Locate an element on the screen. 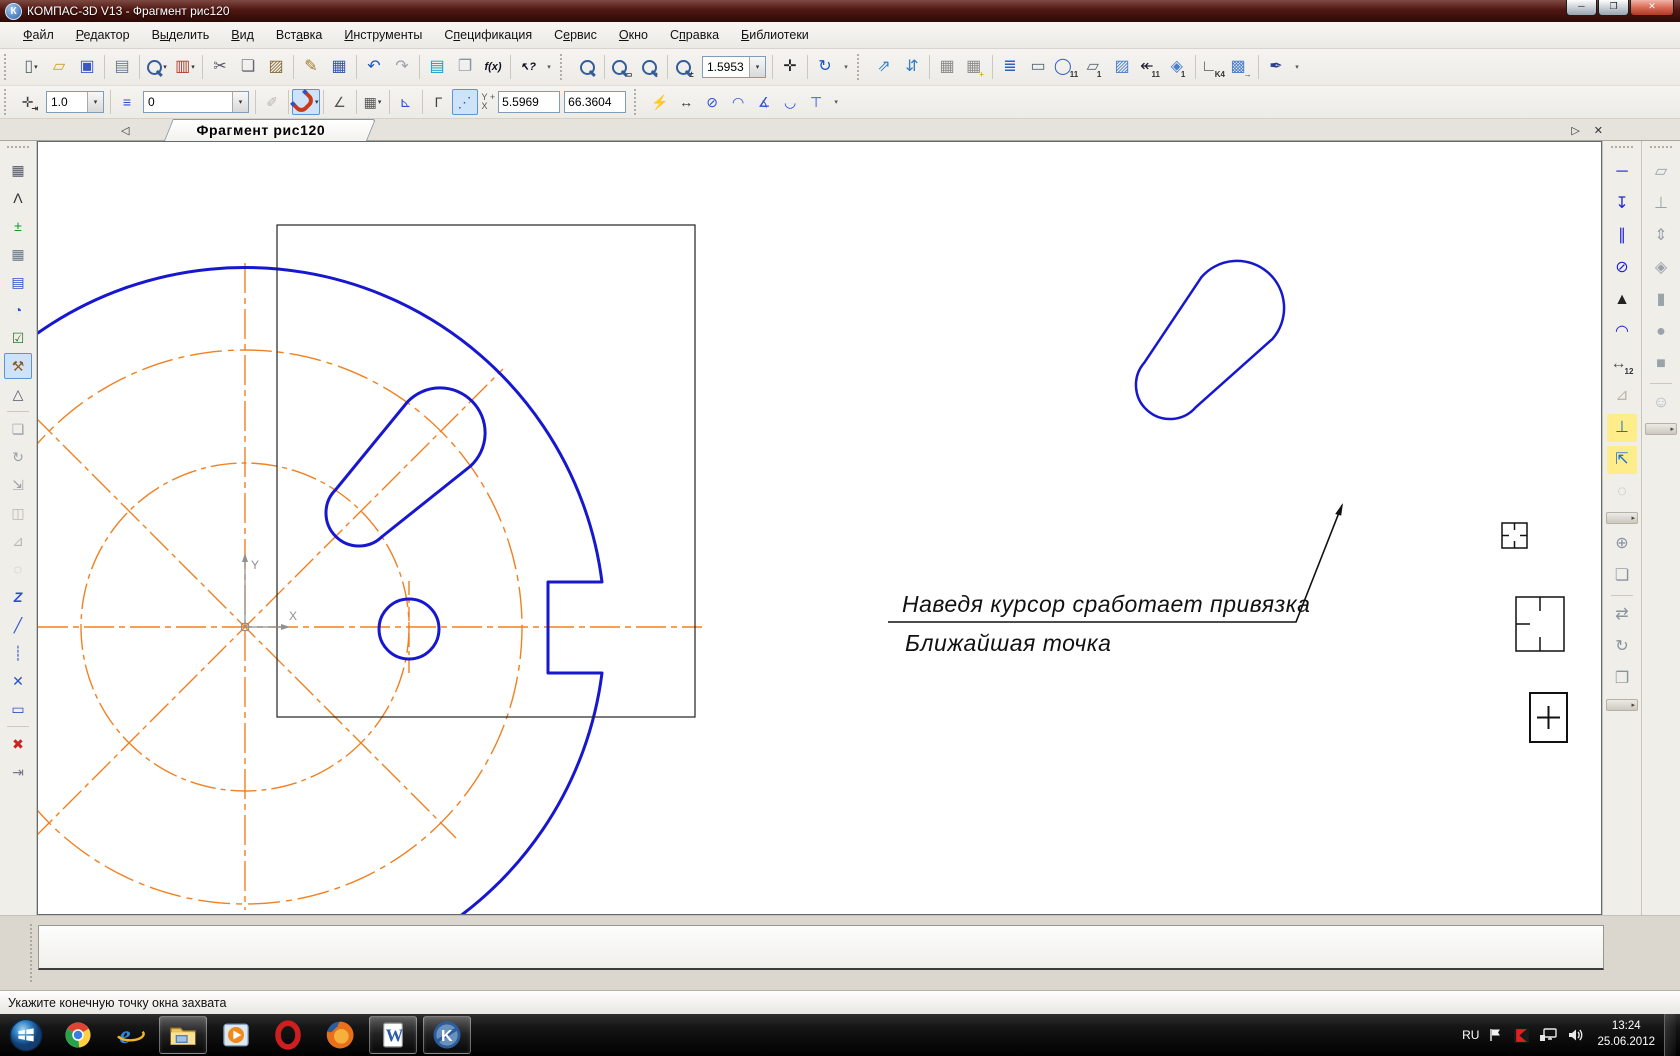 Image resolution: width=1680 pixels, height=1056 pixels. waveline-button: ⇵ is located at coordinates (912, 67).